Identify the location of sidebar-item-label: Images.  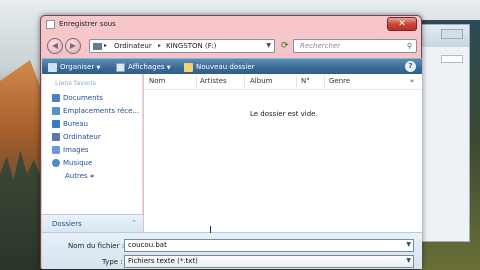
(76, 150).